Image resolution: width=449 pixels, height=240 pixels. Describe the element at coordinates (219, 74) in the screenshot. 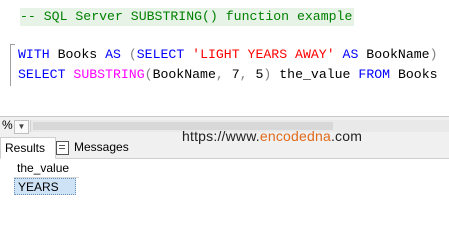

I see `comma-1: ,` at that location.